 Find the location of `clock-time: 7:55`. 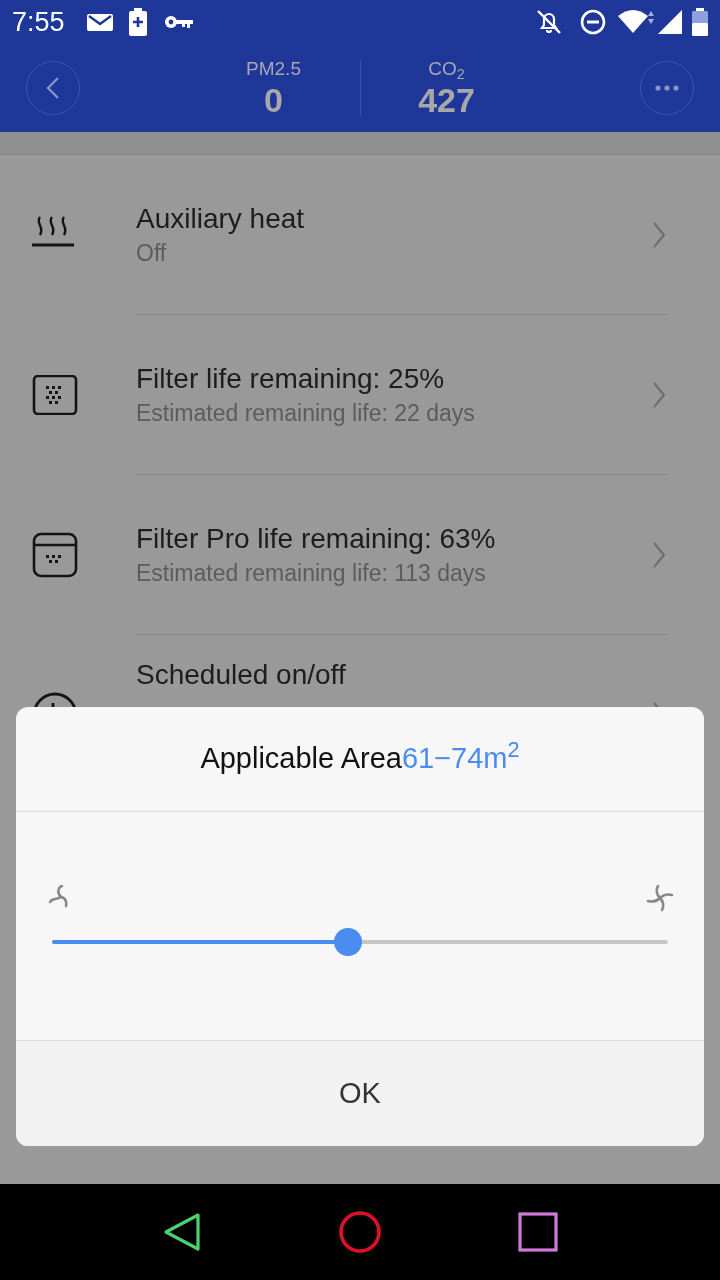

clock-time: 7:55 is located at coordinates (38, 22).